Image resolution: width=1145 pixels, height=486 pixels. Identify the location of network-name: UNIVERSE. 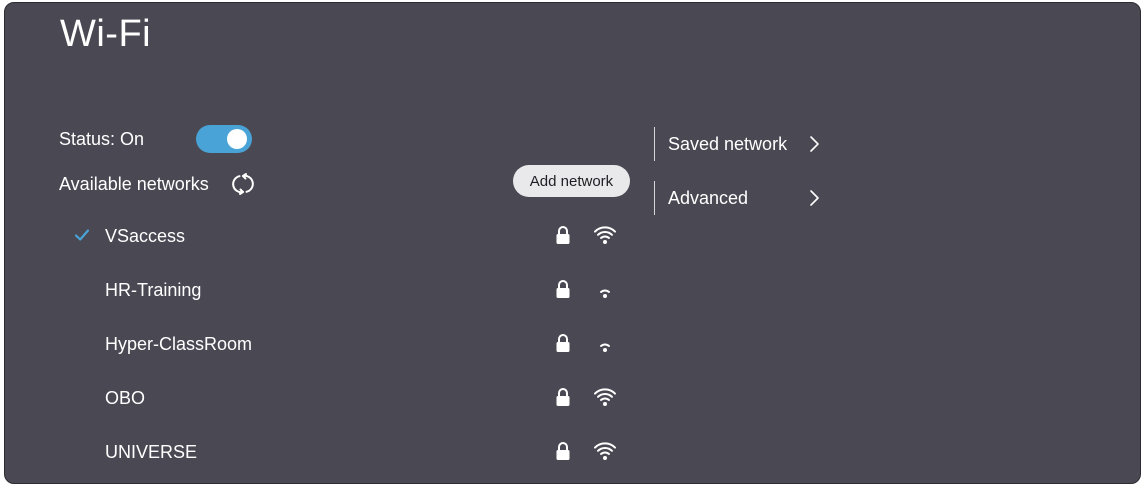
(151, 452).